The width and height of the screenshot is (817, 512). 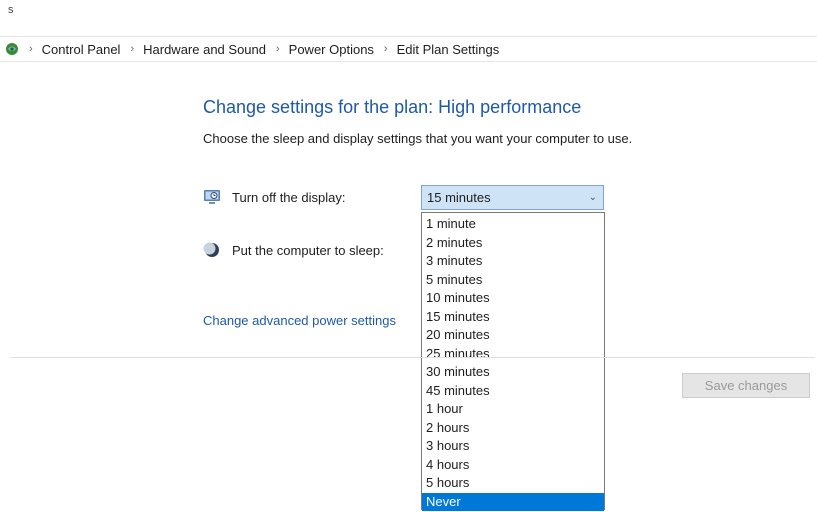 What do you see at coordinates (289, 197) in the screenshot?
I see `display-setting-label: Turn off the display:` at bounding box center [289, 197].